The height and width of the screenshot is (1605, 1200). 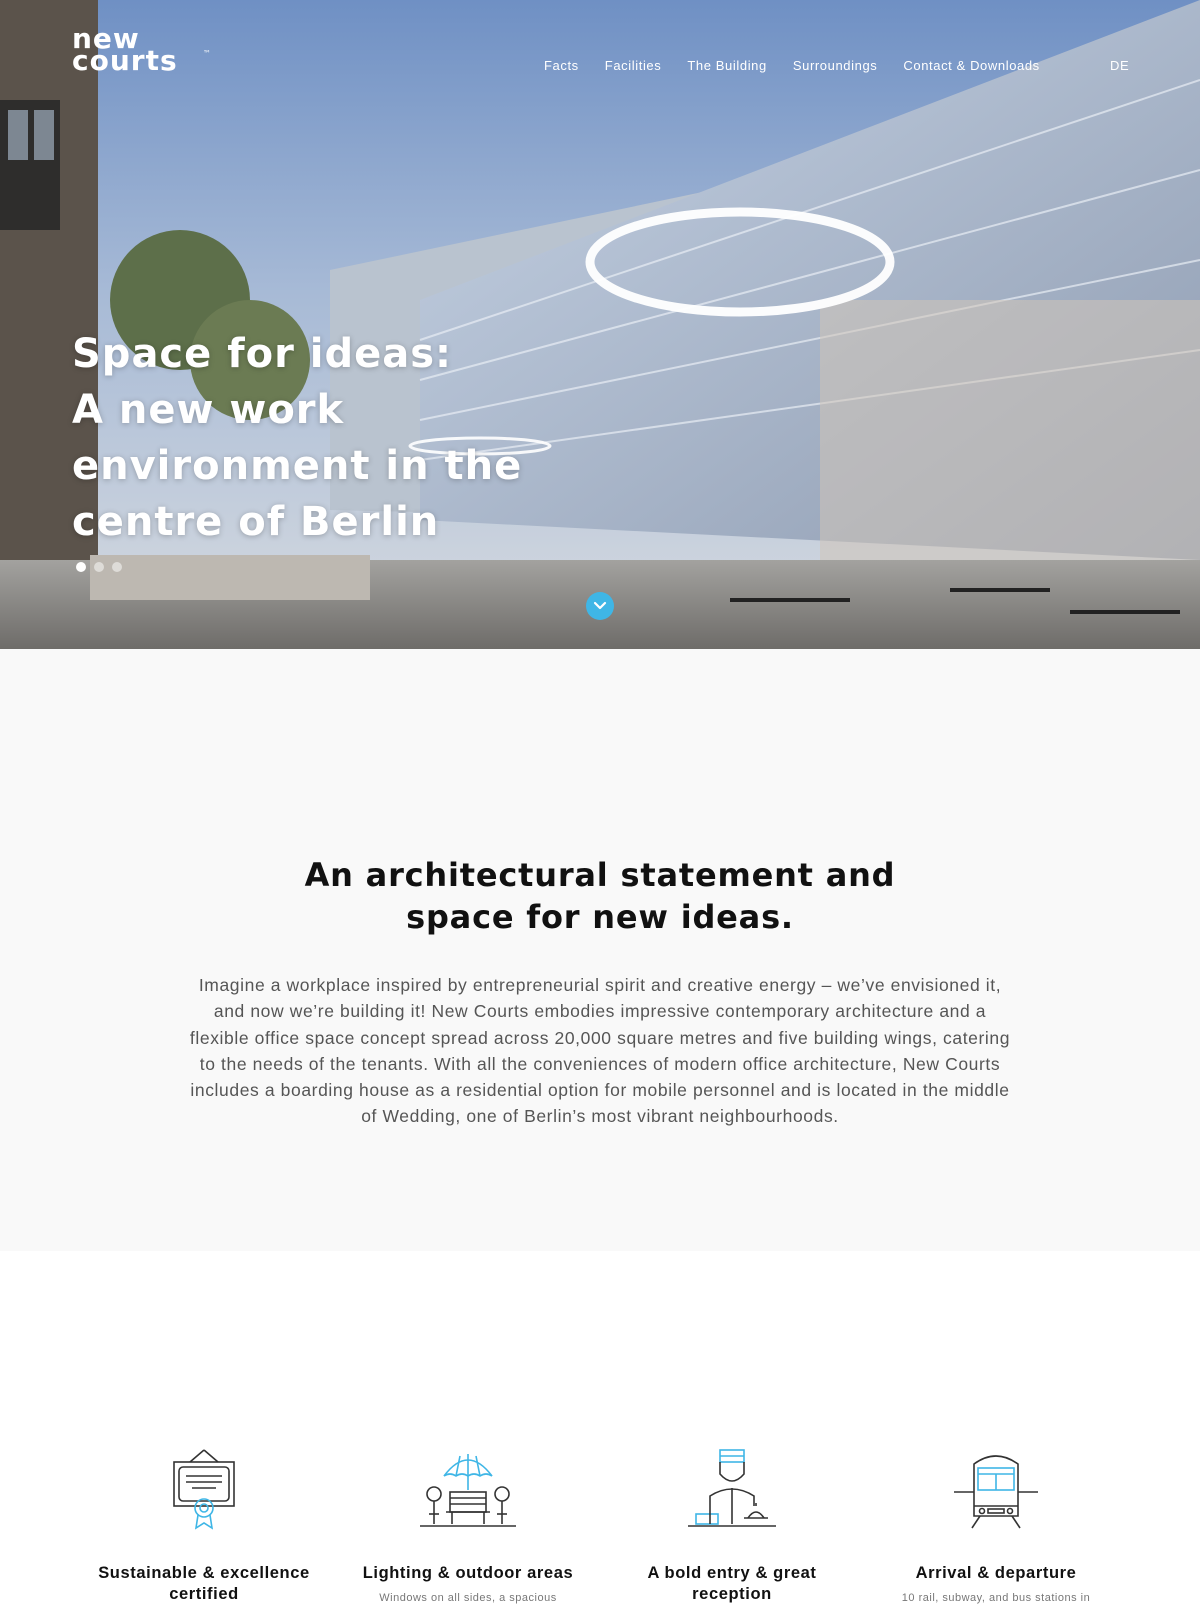 I want to click on concierge-icon, so click(x=732, y=1488).